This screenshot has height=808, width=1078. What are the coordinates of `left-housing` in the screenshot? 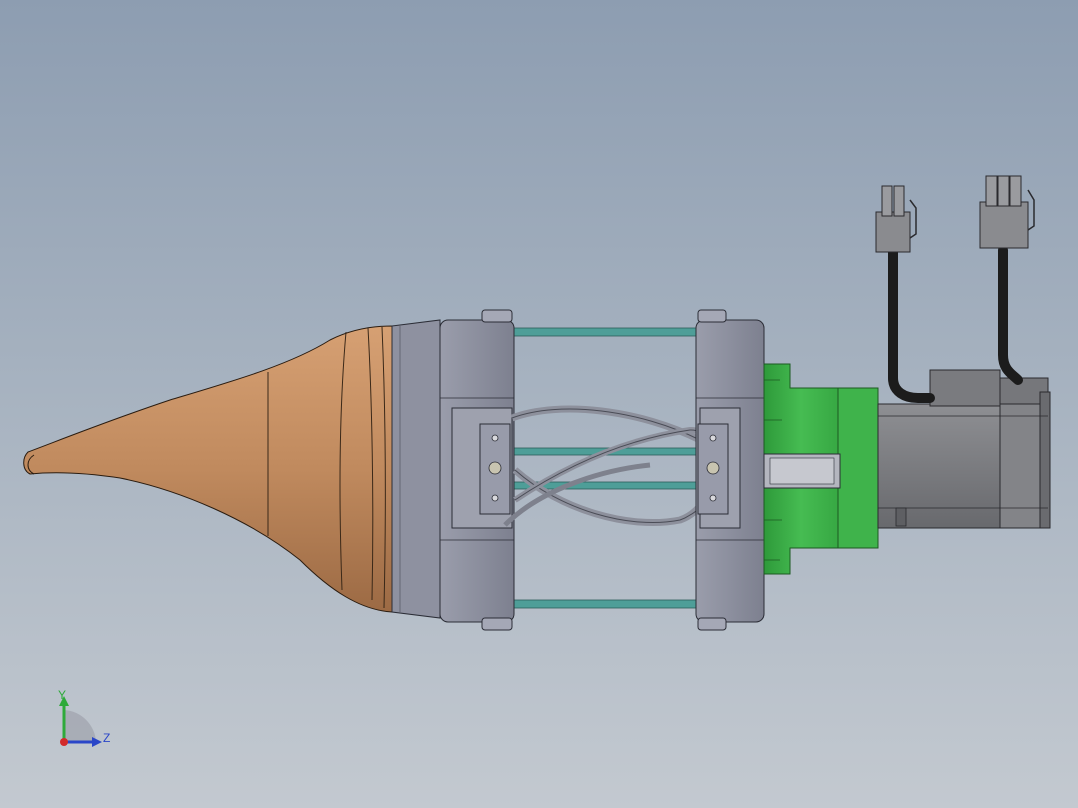 It's located at (477, 470).